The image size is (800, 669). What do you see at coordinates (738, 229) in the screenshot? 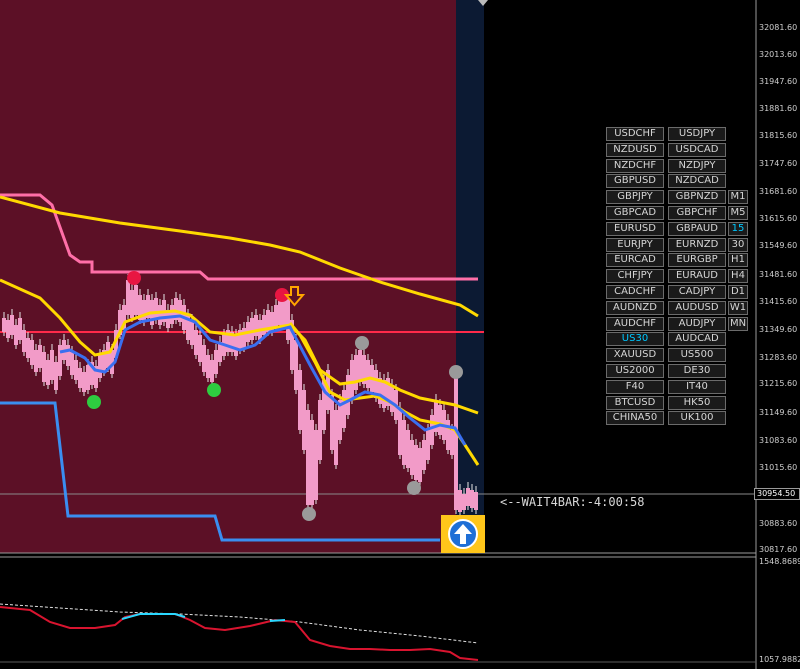
I see `timeframe-button-15: 15` at bounding box center [738, 229].